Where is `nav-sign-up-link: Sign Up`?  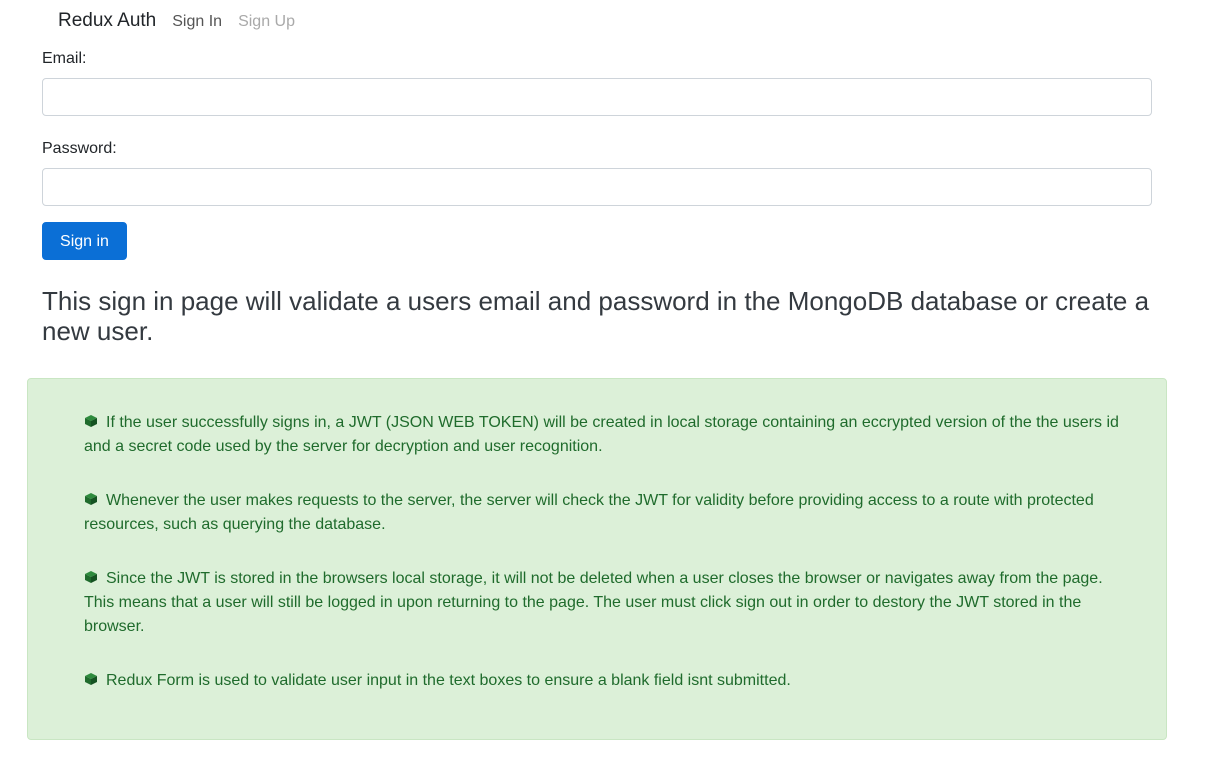 nav-sign-up-link: Sign Up is located at coordinates (266, 22).